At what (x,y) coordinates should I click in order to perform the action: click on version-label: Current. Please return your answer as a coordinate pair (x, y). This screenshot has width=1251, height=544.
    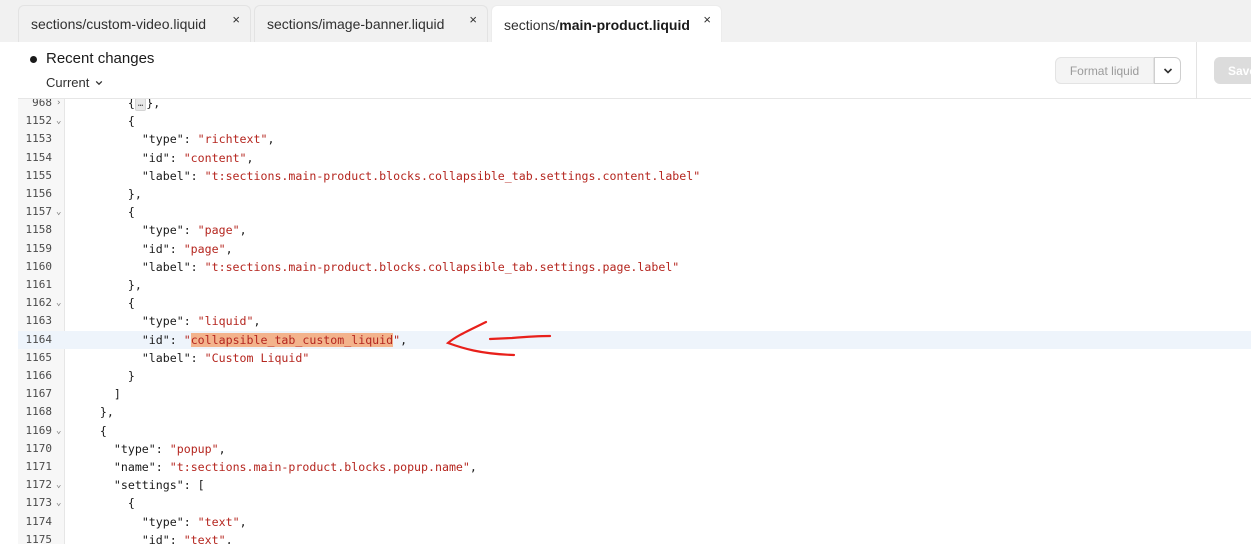
    Looking at the image, I should click on (68, 82).